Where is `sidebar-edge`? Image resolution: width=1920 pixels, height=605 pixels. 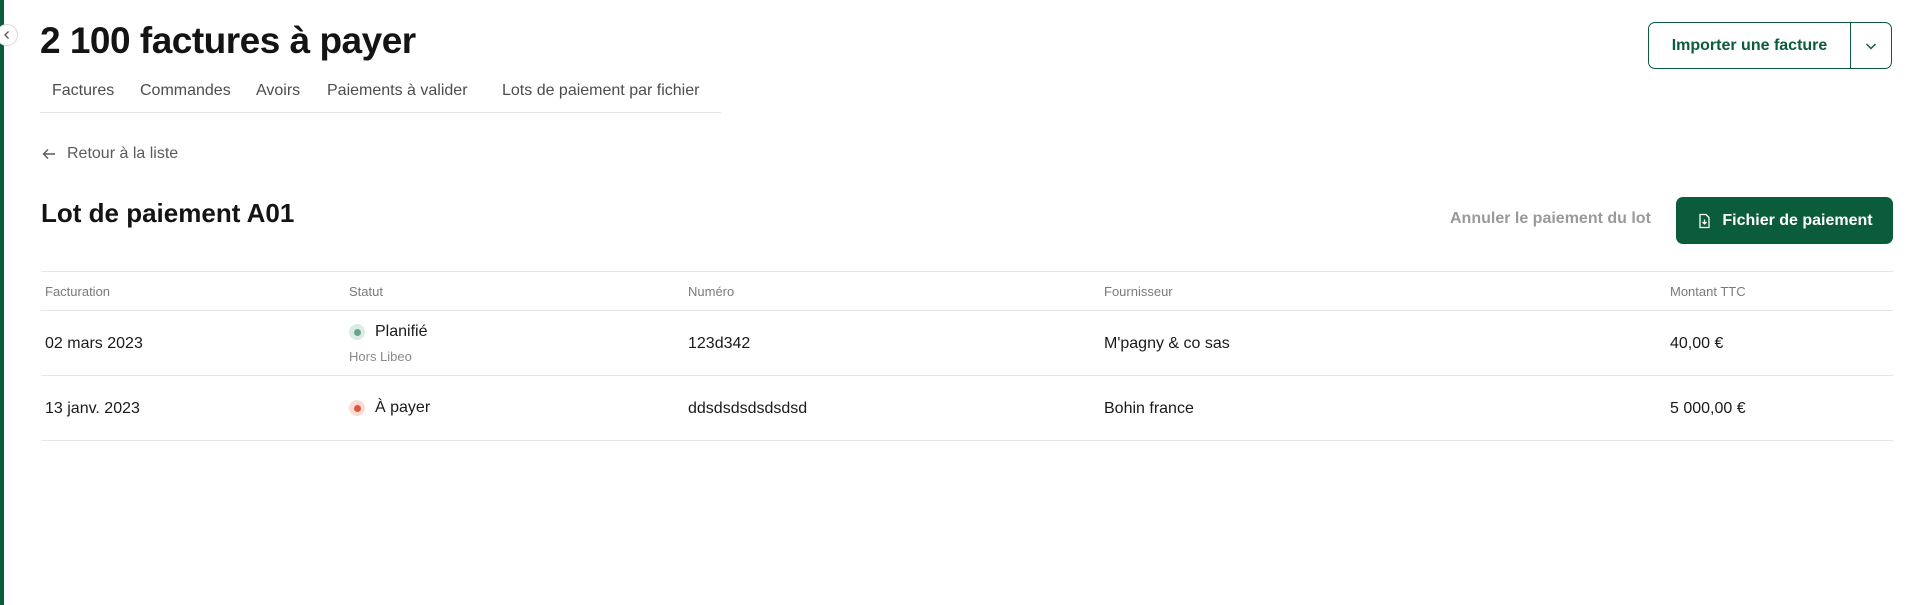 sidebar-edge is located at coordinates (2, 302).